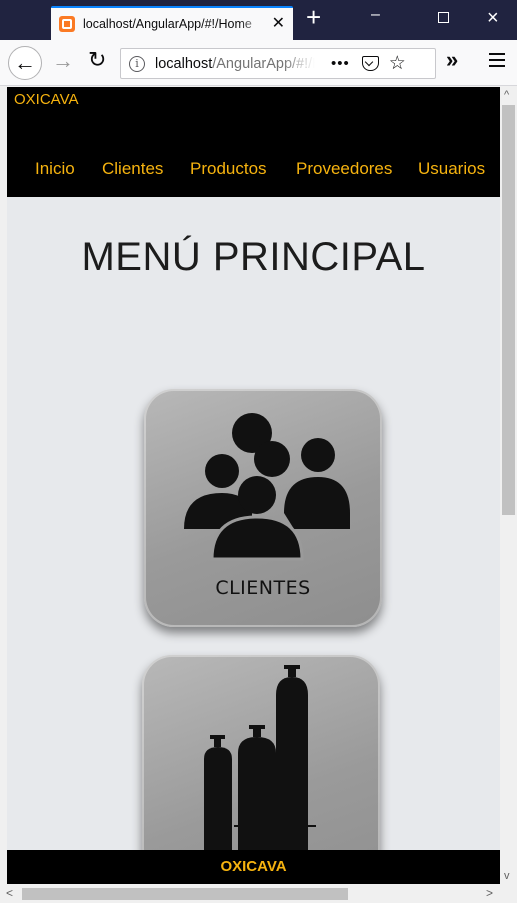 The height and width of the screenshot is (903, 517). I want to click on tab-title: localhost/AngularApp/#!/Home, so click(167, 24).